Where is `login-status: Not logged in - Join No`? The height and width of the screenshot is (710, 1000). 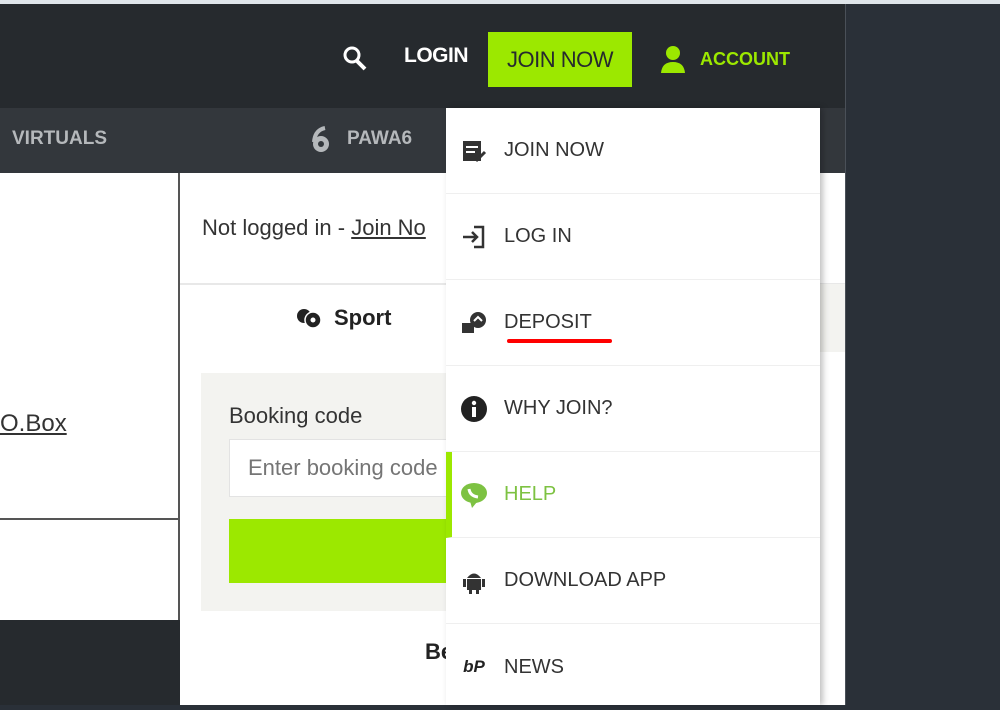
login-status: Not logged in - Join No is located at coordinates (314, 228).